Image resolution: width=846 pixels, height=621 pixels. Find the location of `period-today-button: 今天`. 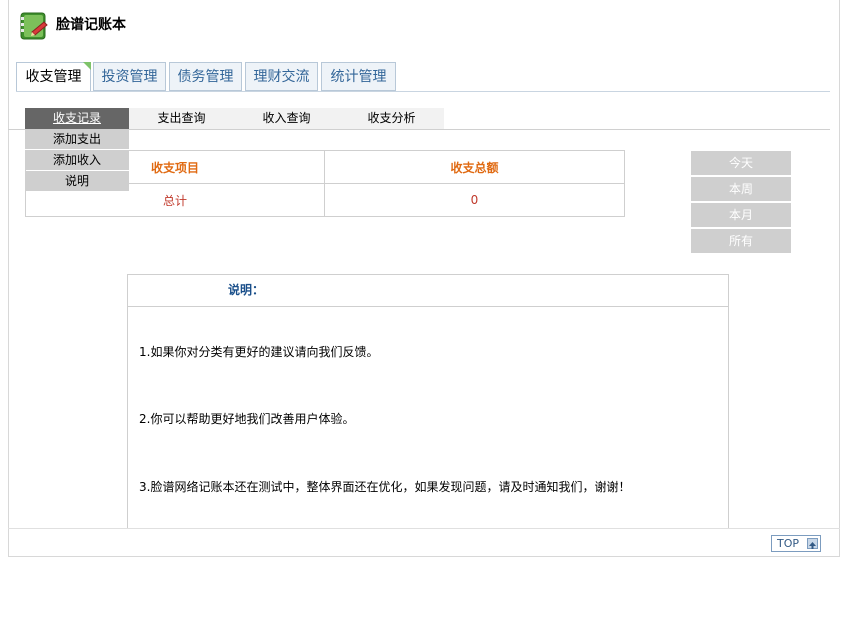

period-today-button: 今天 is located at coordinates (741, 163).